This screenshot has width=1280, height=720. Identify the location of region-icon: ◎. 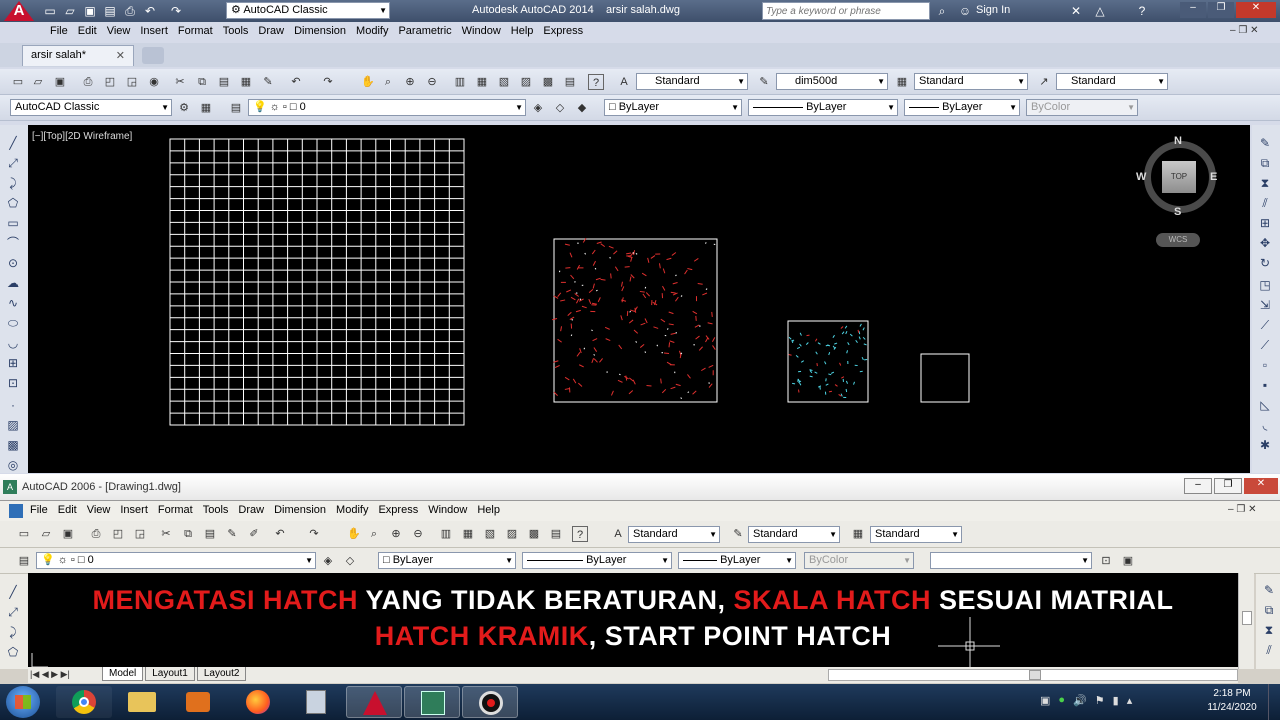
(13, 465).